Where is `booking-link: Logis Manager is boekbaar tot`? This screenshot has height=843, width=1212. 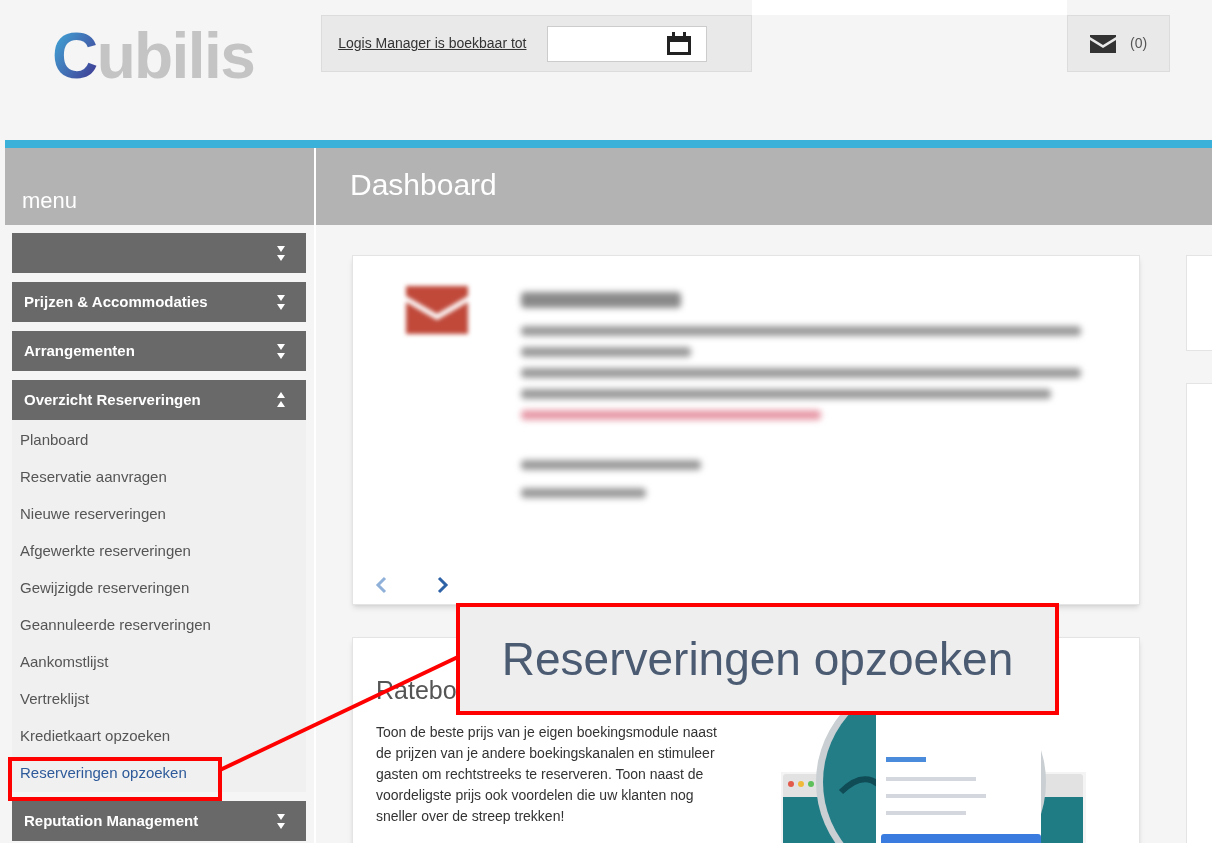
booking-link: Logis Manager is boekbaar tot is located at coordinates (432, 43).